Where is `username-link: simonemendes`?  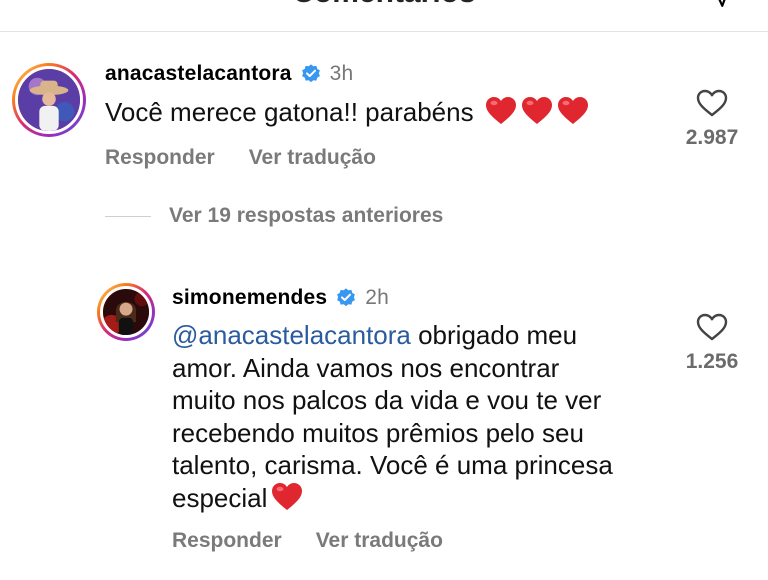
username-link: simonemendes is located at coordinates (249, 298).